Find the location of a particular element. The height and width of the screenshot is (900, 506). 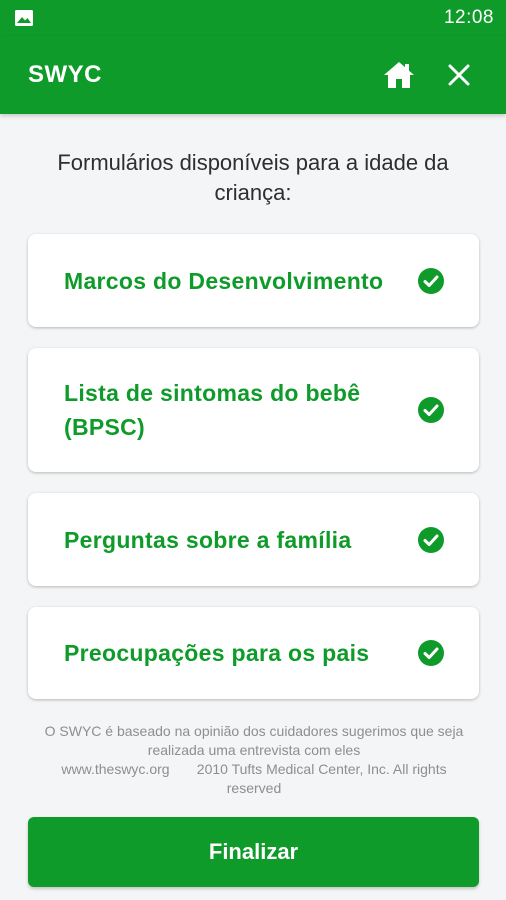

app-bar: SWYC is located at coordinates (253, 75).